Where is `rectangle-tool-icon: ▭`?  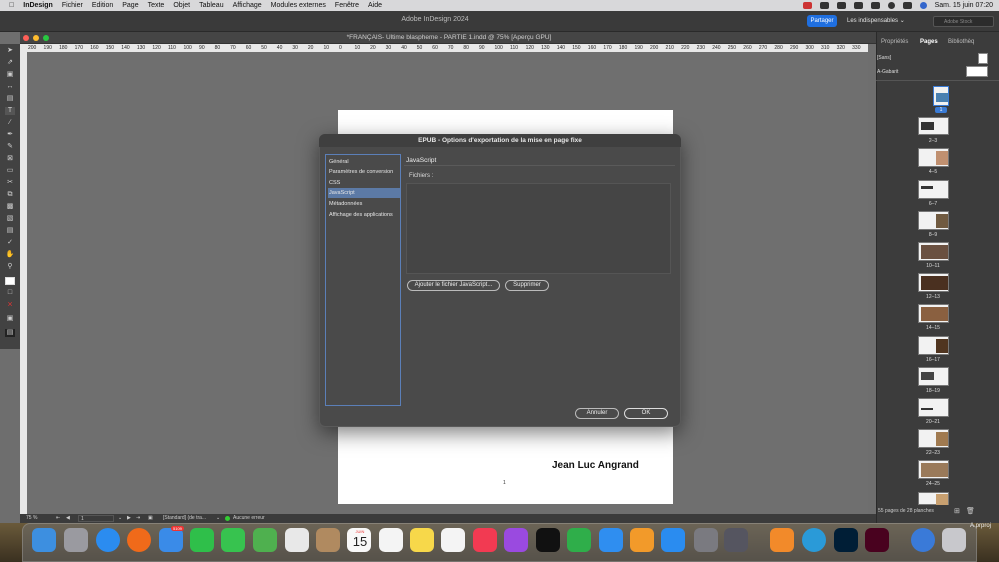 rectangle-tool-icon: ▭ is located at coordinates (10, 171).